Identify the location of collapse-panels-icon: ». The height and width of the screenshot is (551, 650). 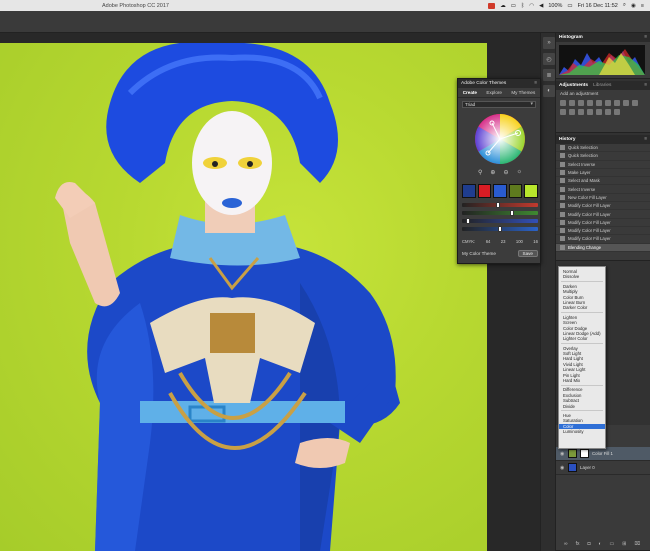
(549, 43).